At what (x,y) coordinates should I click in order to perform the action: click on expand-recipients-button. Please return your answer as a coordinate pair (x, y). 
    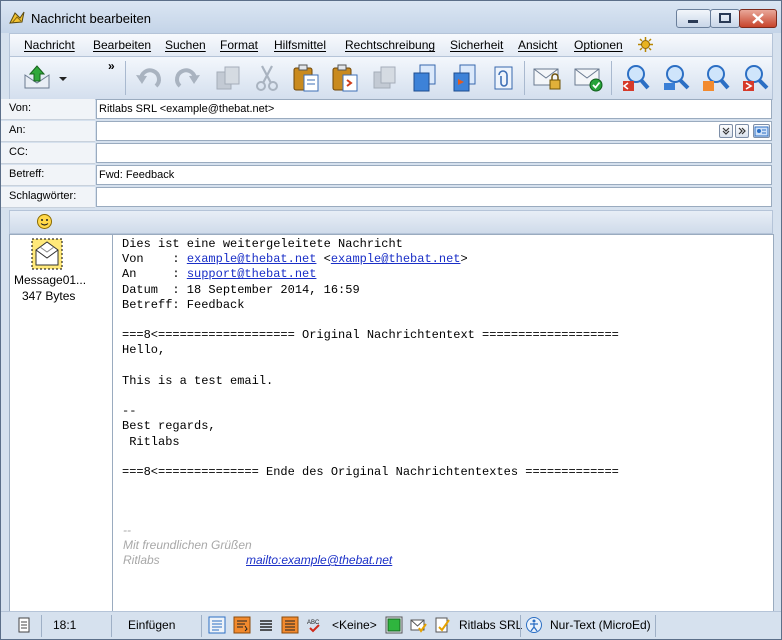
    Looking at the image, I should click on (726, 131).